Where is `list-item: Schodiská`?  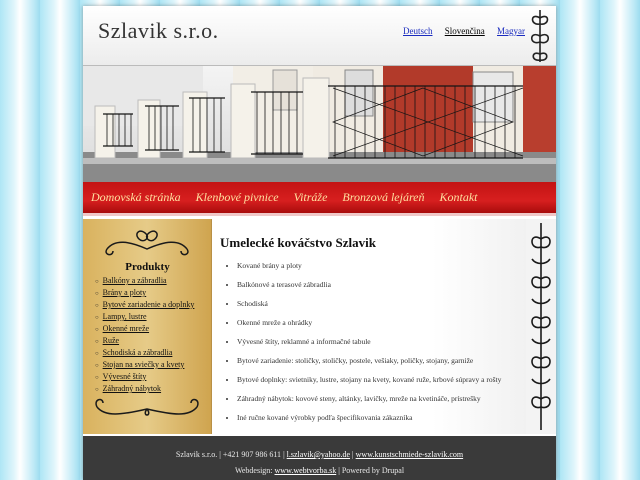 list-item: Schodiská is located at coordinates (374, 303).